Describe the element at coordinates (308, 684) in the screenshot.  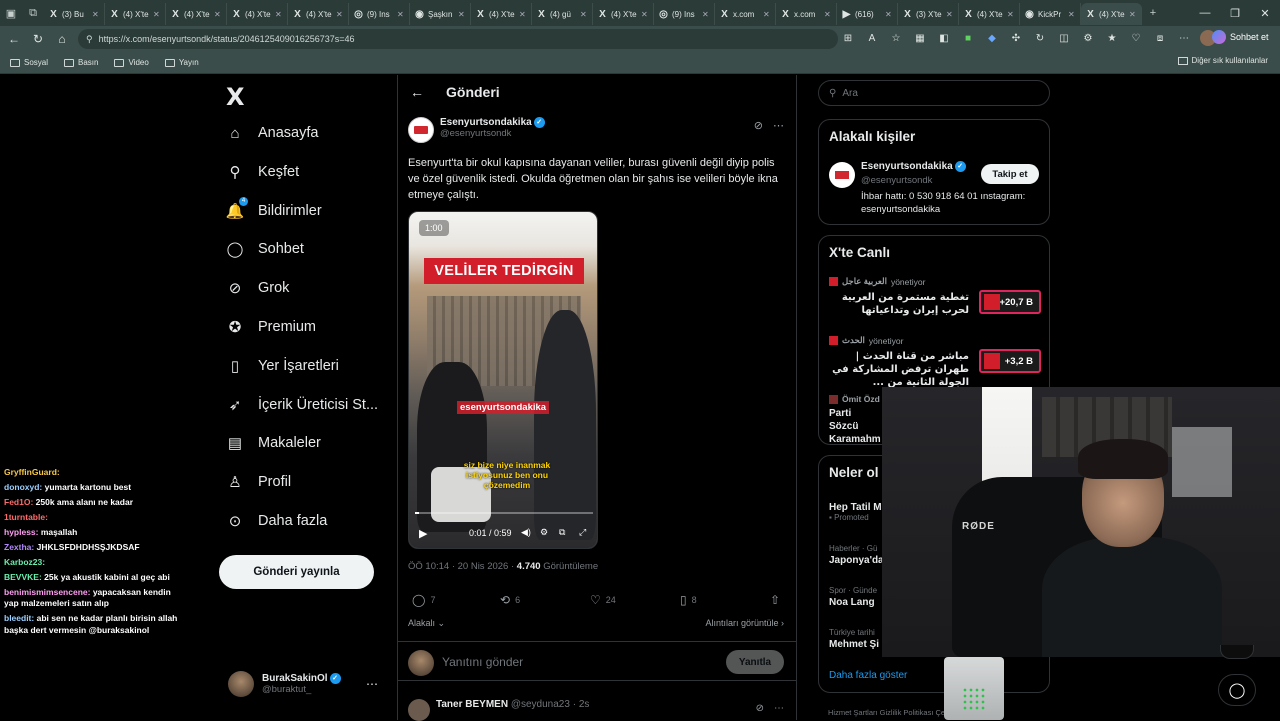
I see `account-switcher: BurakSakinOl ✓ @buraktut_ ⋯` at that location.